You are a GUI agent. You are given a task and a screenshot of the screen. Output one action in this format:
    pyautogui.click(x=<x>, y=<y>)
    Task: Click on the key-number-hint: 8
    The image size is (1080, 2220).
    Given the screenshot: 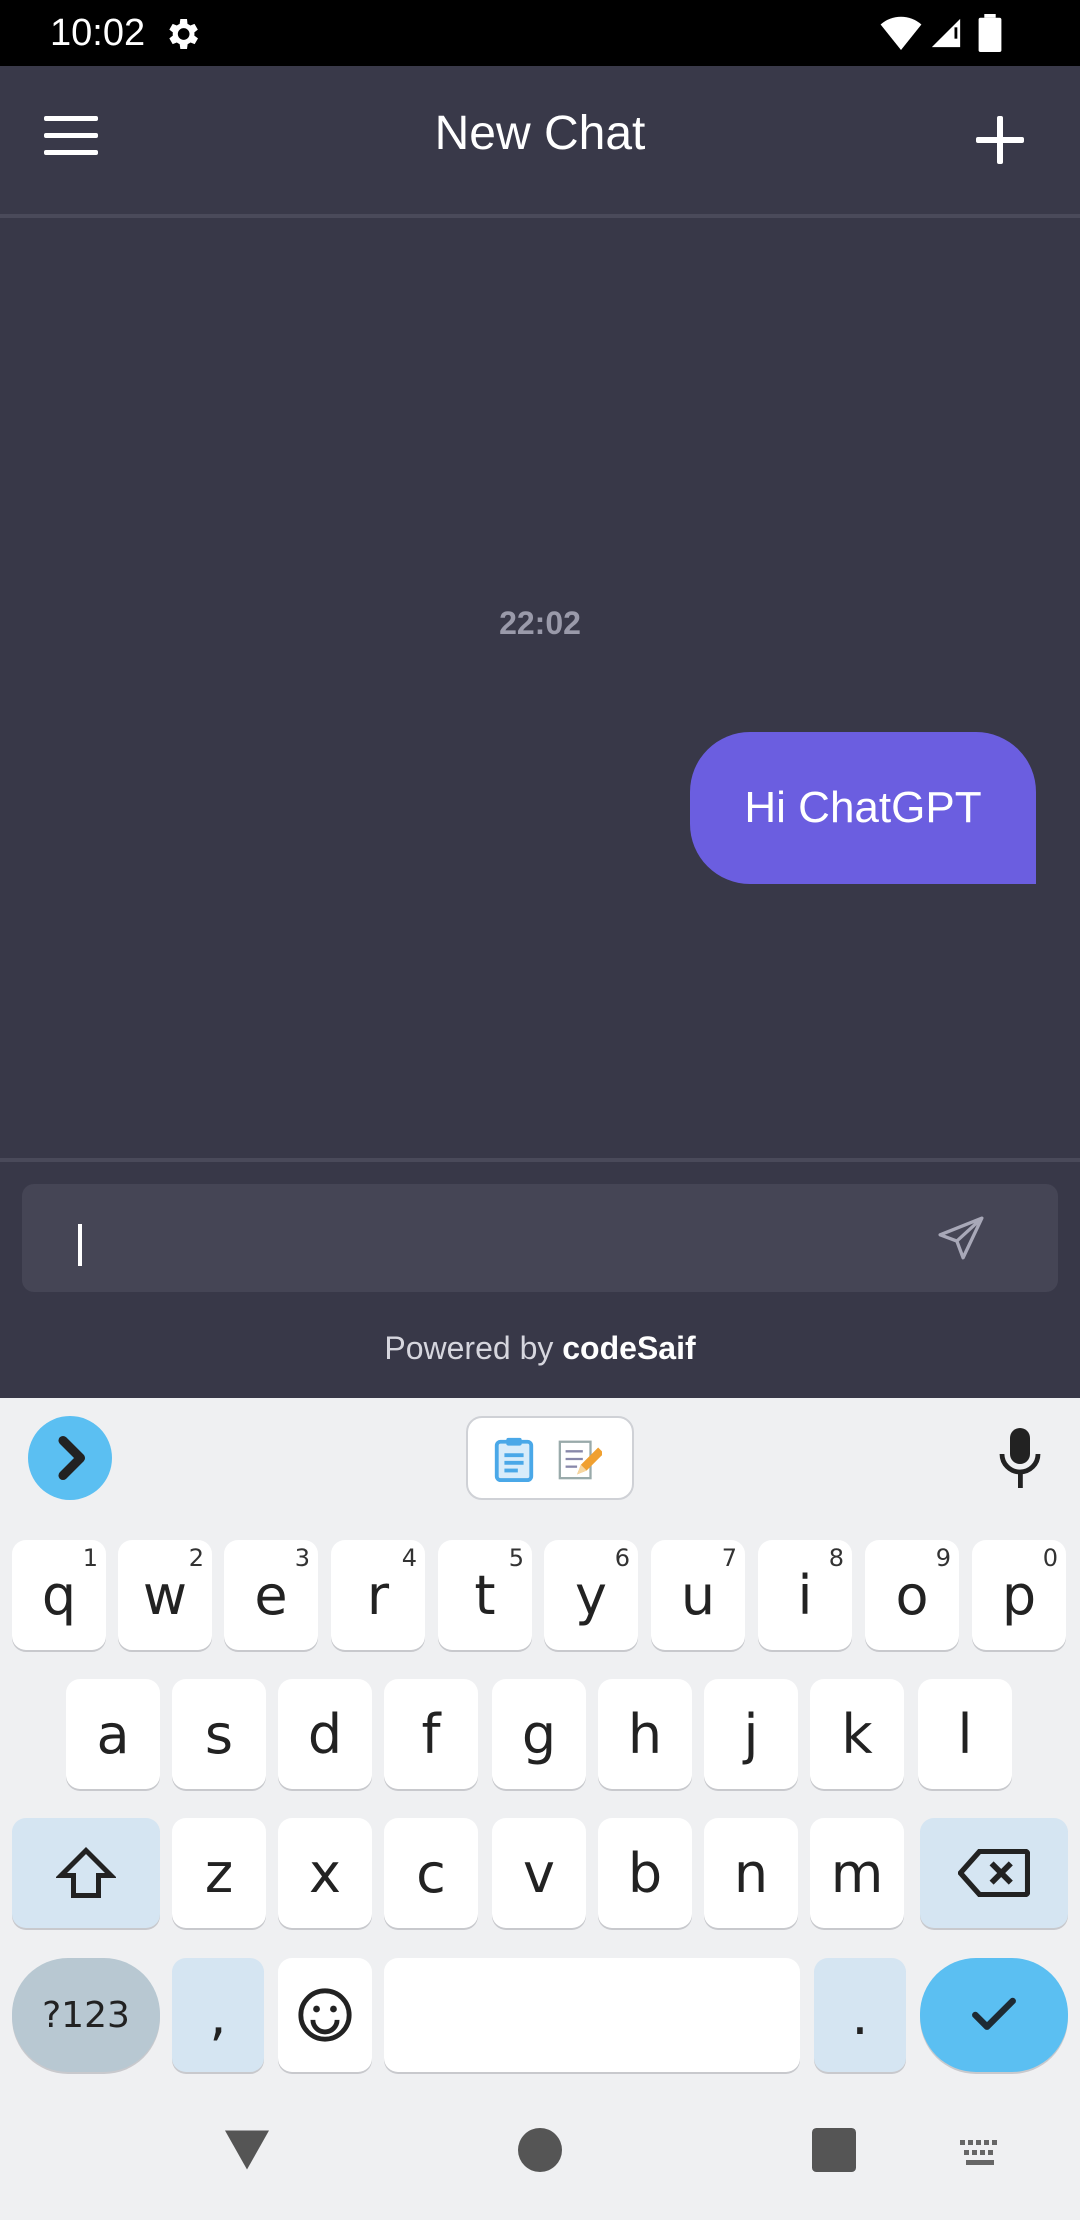 What is the action you would take?
    pyautogui.click(x=836, y=1558)
    